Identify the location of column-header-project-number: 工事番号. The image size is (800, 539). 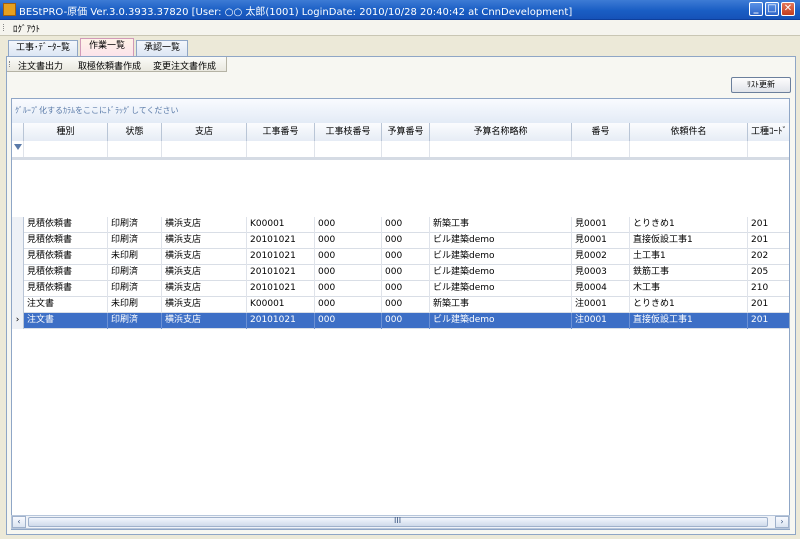
(281, 132).